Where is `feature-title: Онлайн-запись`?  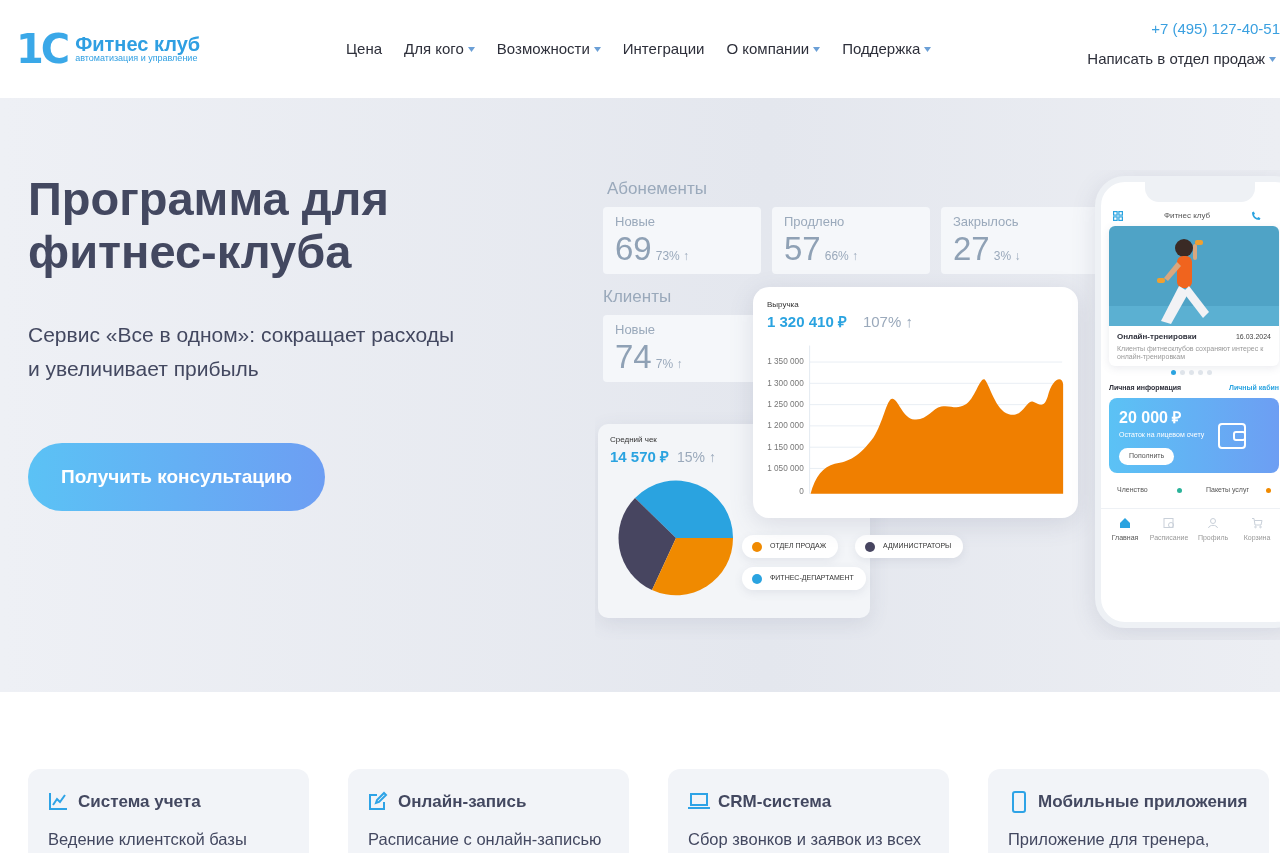
feature-title: Онлайн-запись is located at coordinates (462, 802).